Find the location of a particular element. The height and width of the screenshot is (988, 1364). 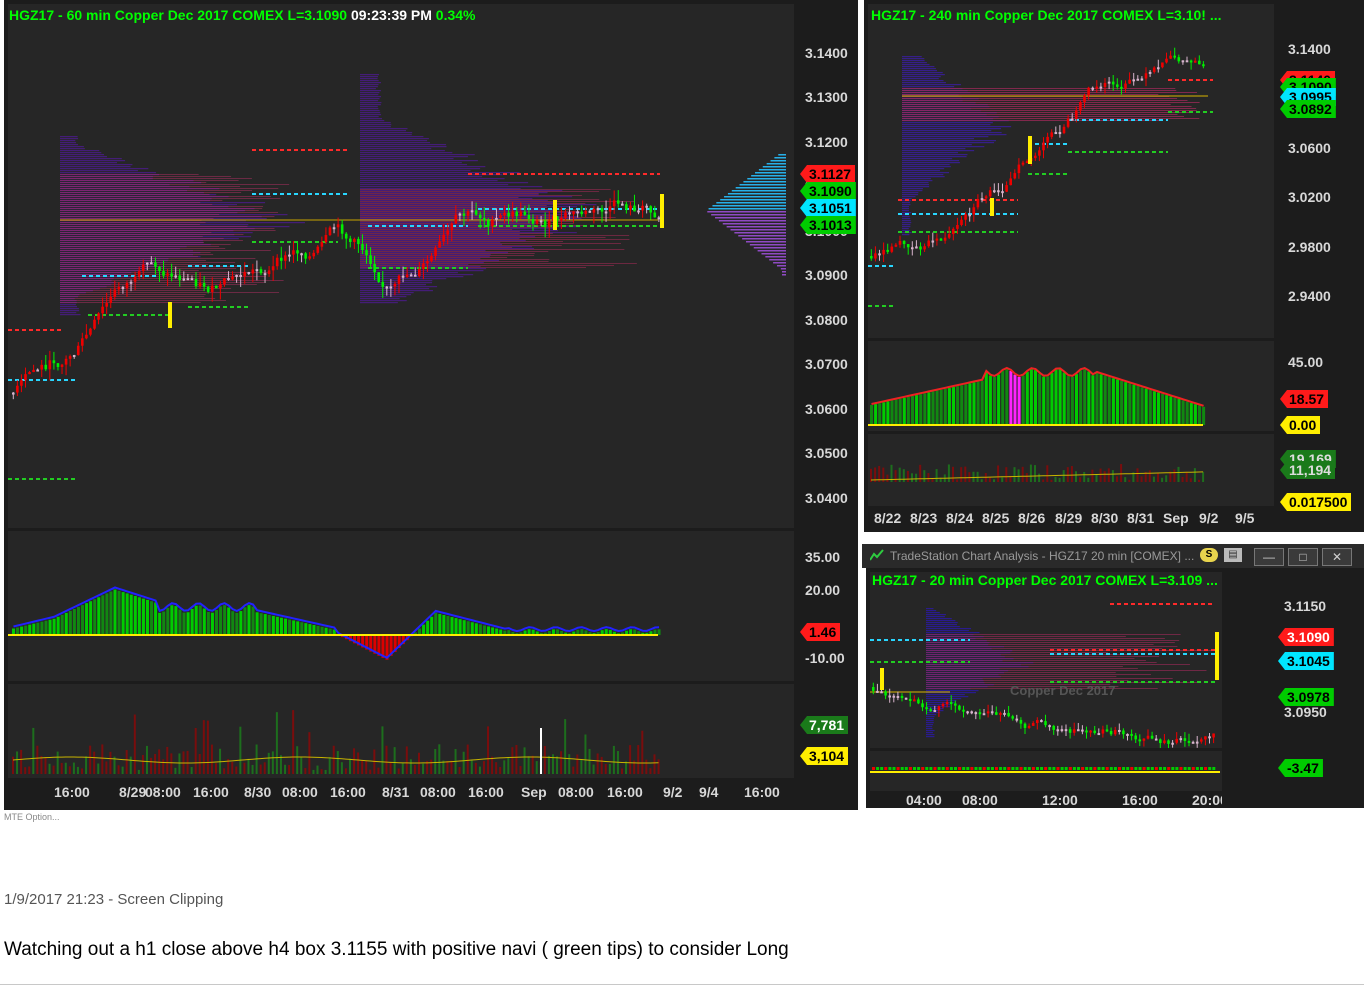

time-tick: 8/29 is located at coordinates (1069, 518).